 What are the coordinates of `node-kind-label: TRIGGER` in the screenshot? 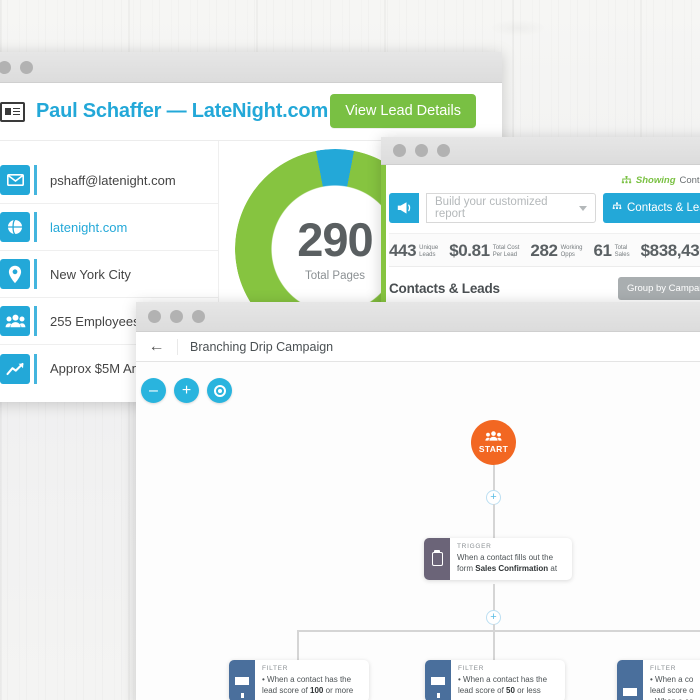 It's located at (474, 546).